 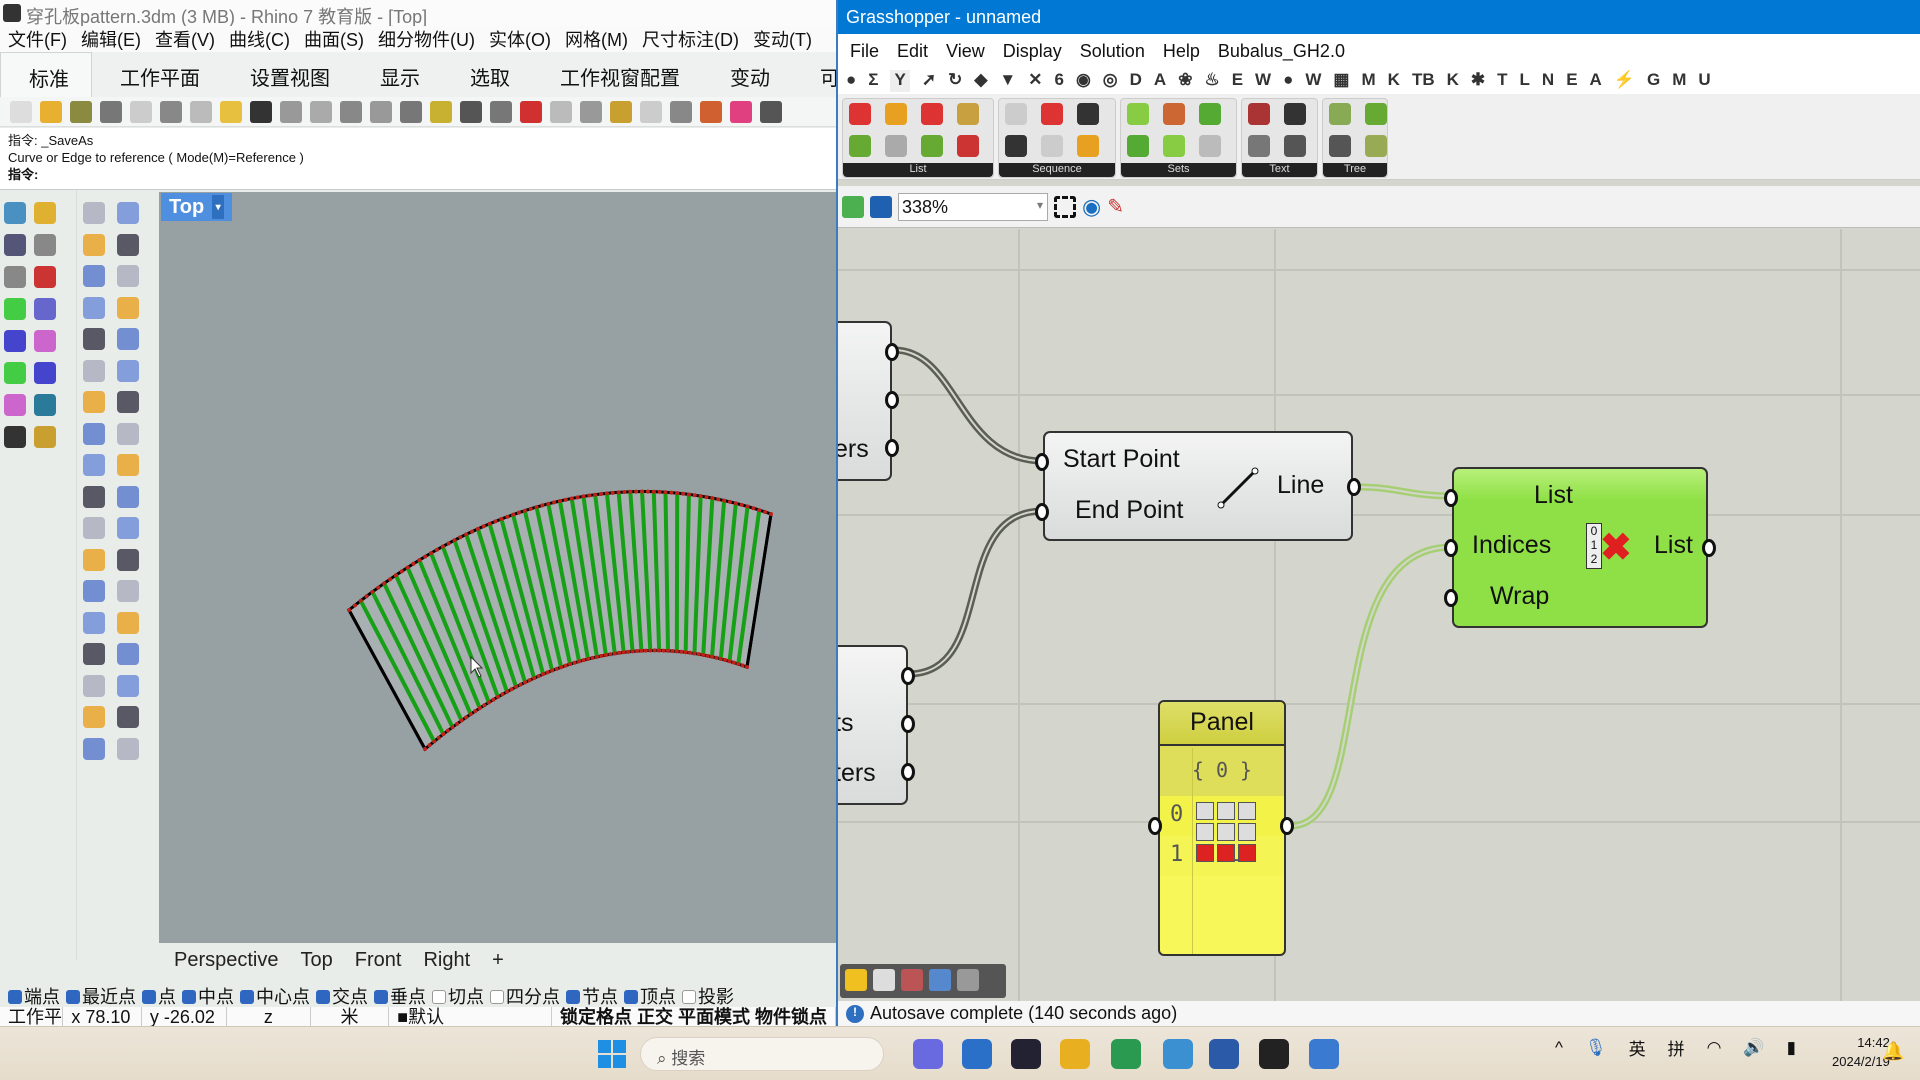 I want to click on gh-category-tab: ●, so click(x=1288, y=81).